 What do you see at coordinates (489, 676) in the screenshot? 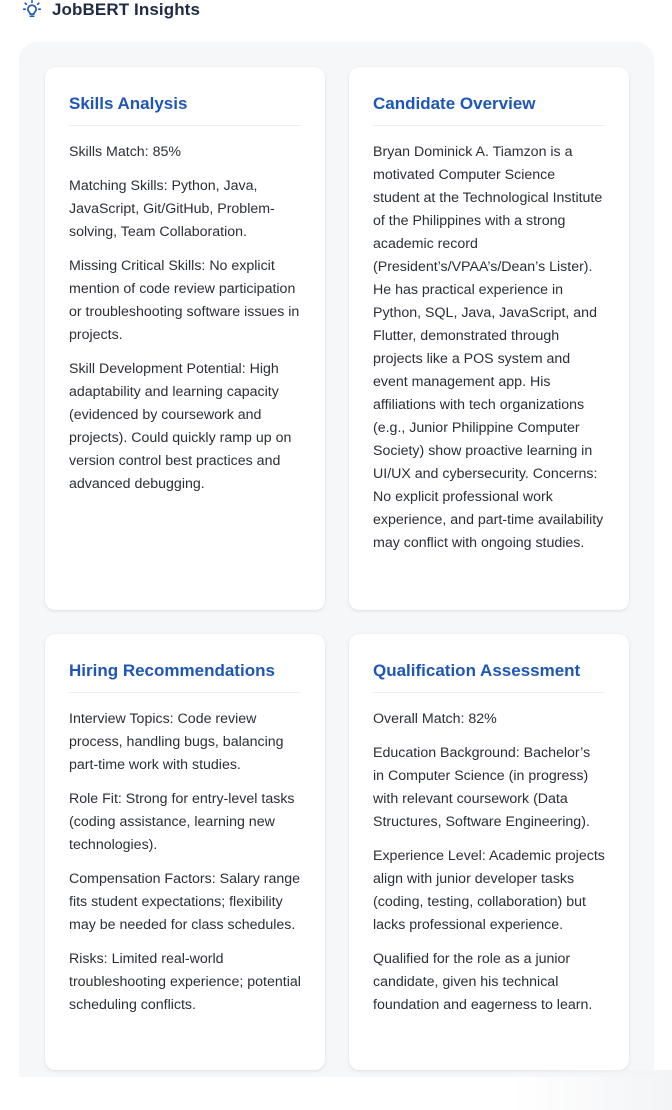
I see `card-title: Qualification Assessment` at bounding box center [489, 676].